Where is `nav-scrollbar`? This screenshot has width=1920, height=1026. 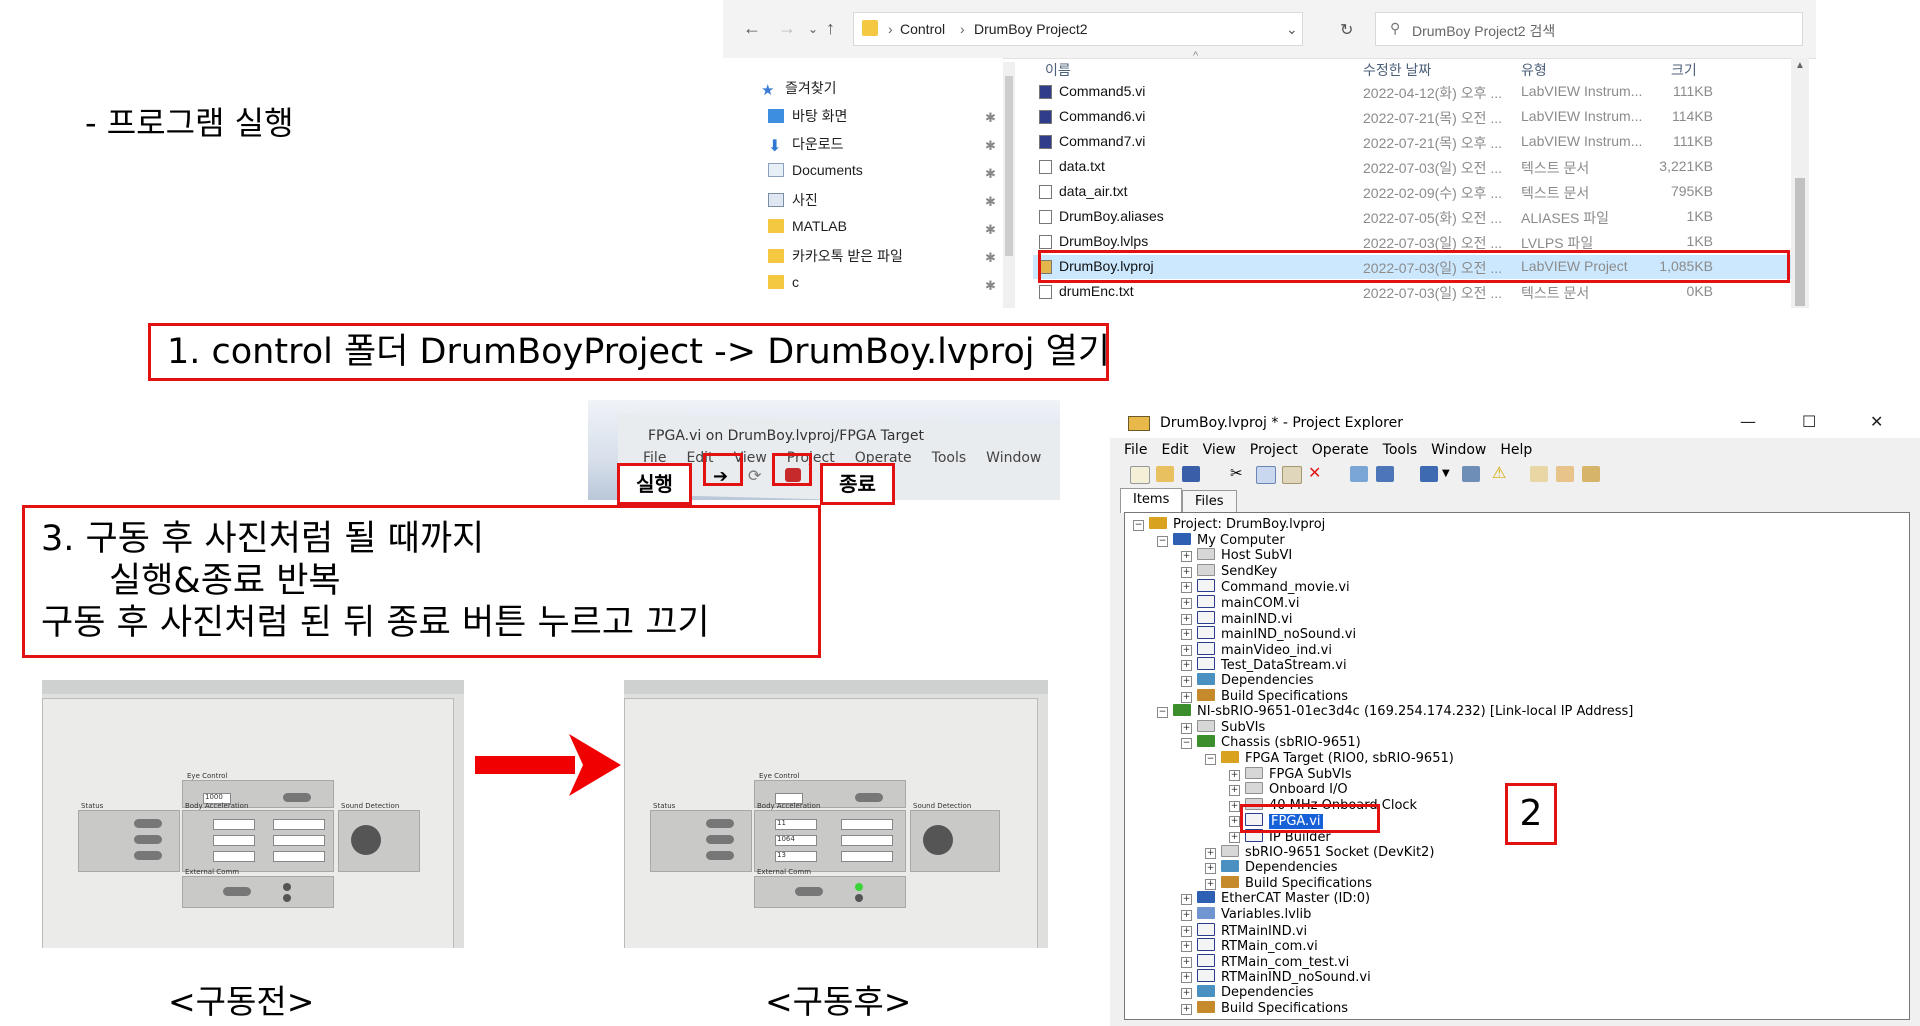
nav-scrollbar is located at coordinates (1009, 185).